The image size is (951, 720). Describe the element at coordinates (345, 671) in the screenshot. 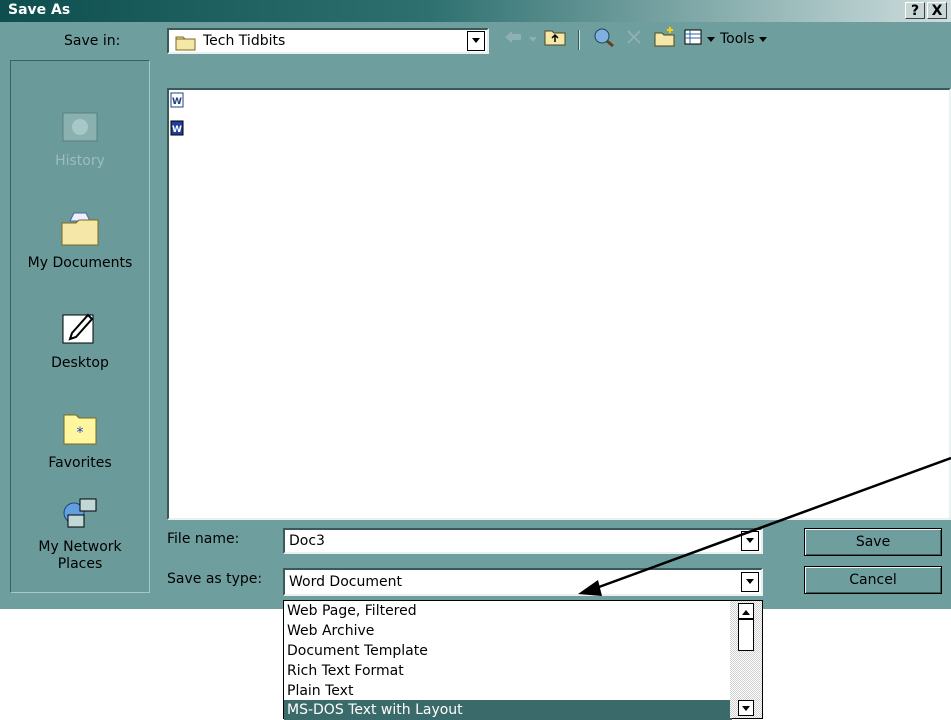

I see `save-type-option: Rich Text Format` at that location.